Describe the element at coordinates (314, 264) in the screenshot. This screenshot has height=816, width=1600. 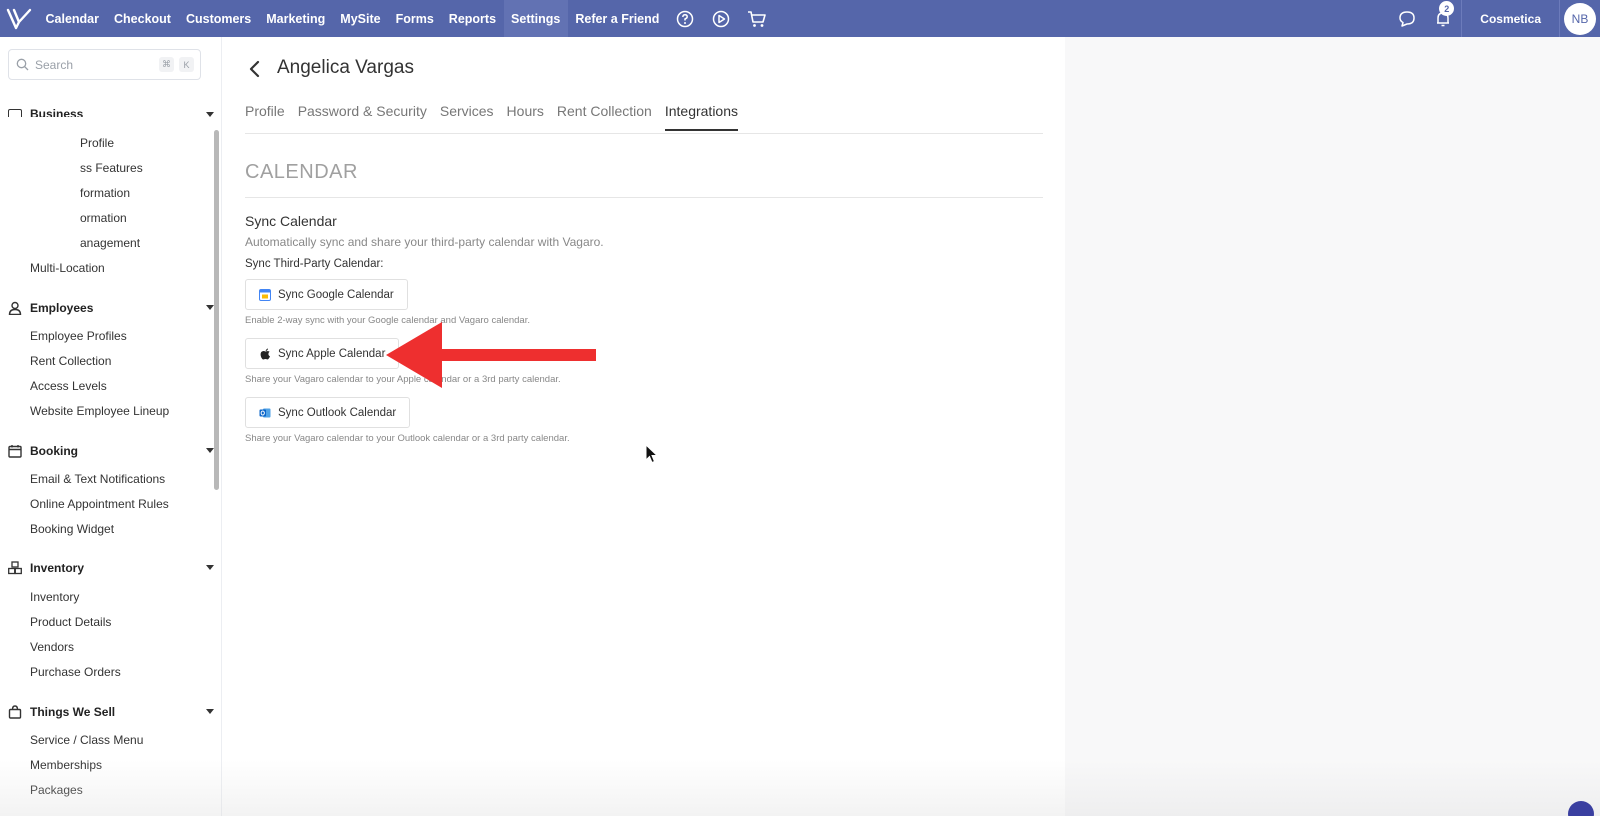
I see `sync-third-party-label: Sync Third-Party Calendar:` at that location.